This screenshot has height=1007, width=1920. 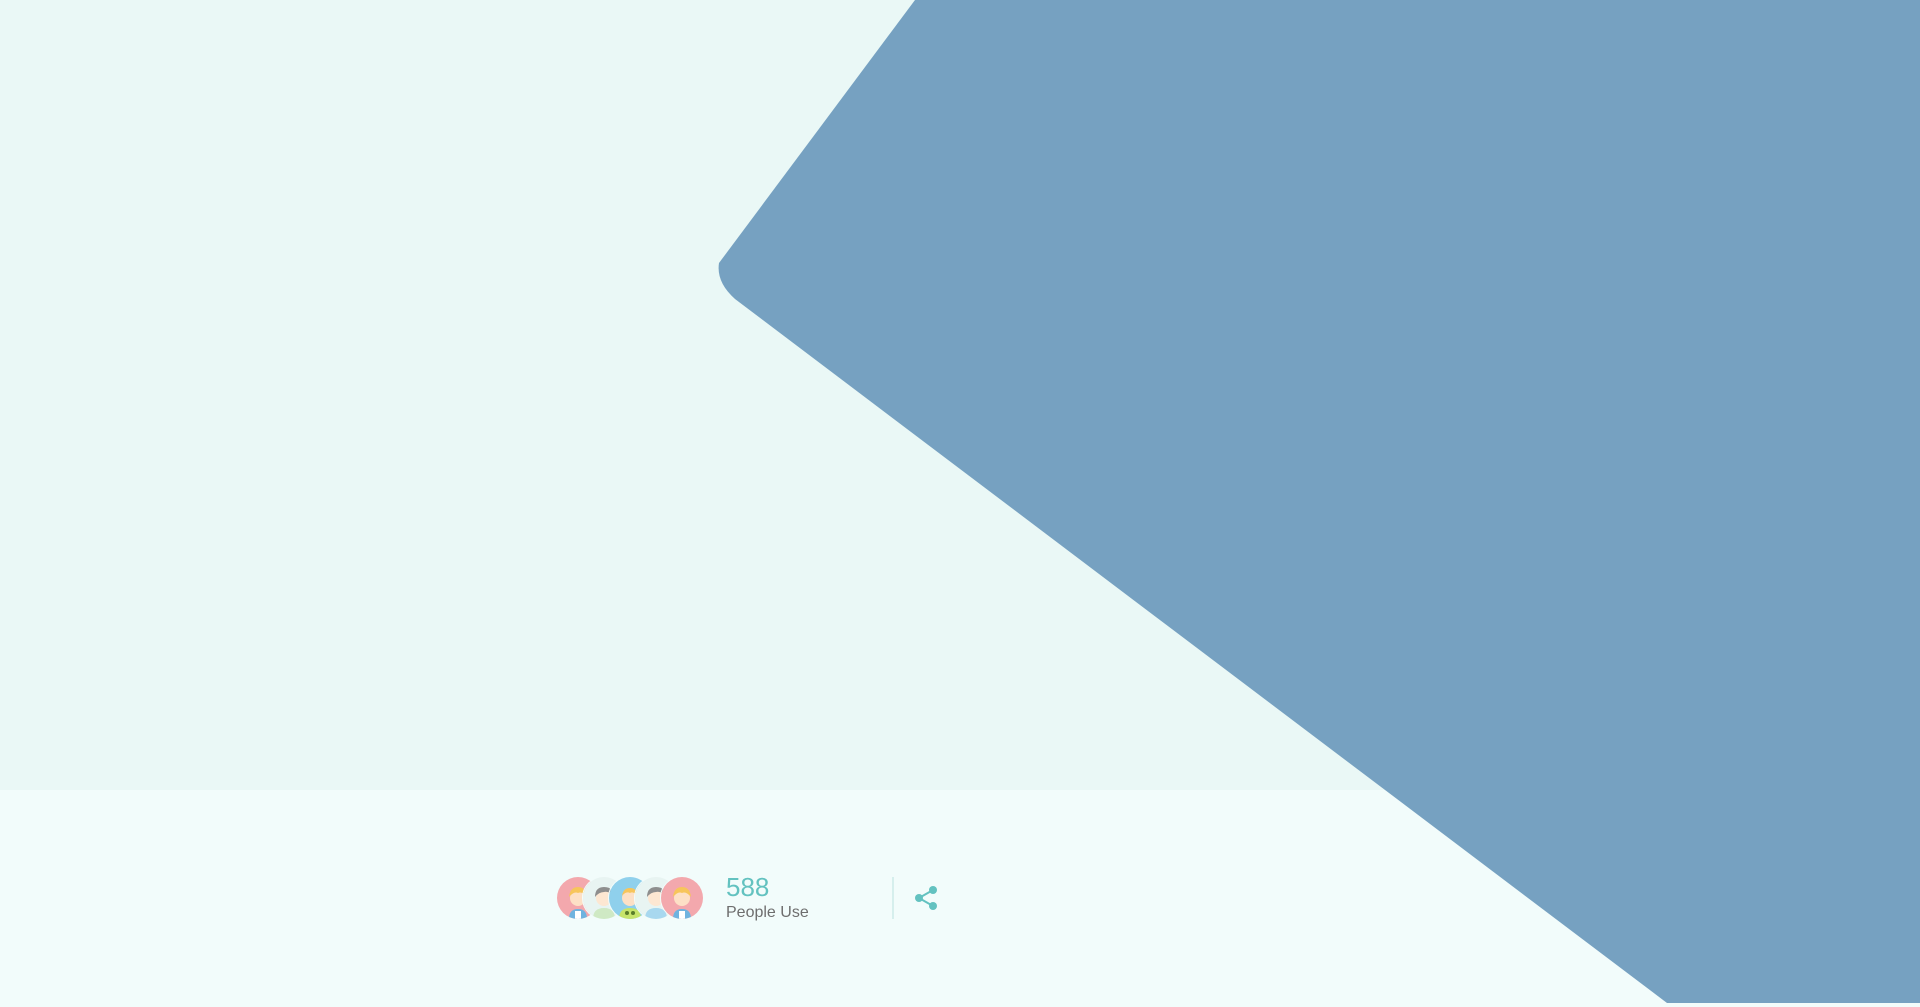 What do you see at coordinates (748, 887) in the screenshot?
I see `usage-count: 588` at bounding box center [748, 887].